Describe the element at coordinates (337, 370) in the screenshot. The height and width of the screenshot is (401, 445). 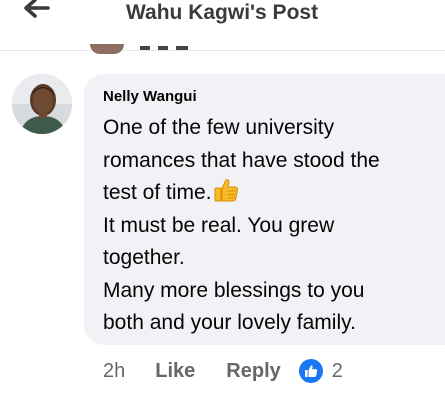
I see `reaction-count: 2` at that location.